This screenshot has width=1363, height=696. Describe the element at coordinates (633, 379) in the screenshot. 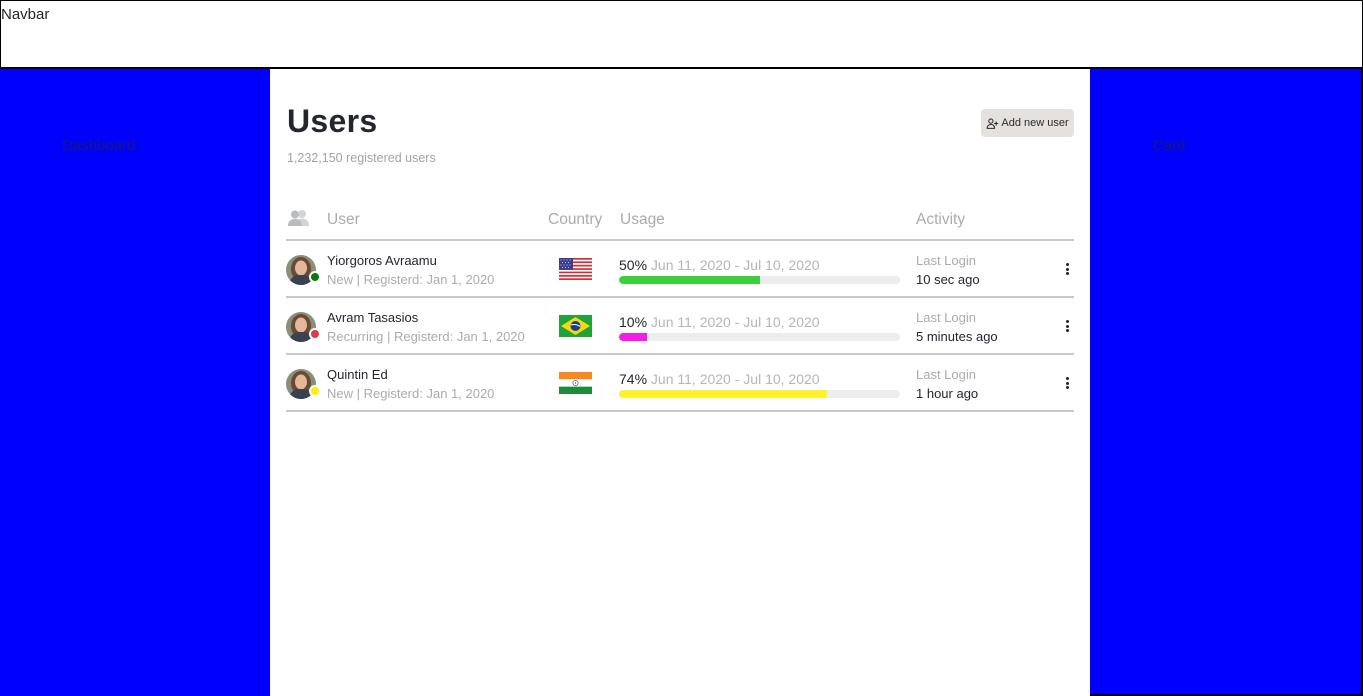

I see `usage-percent: 74%` at that location.